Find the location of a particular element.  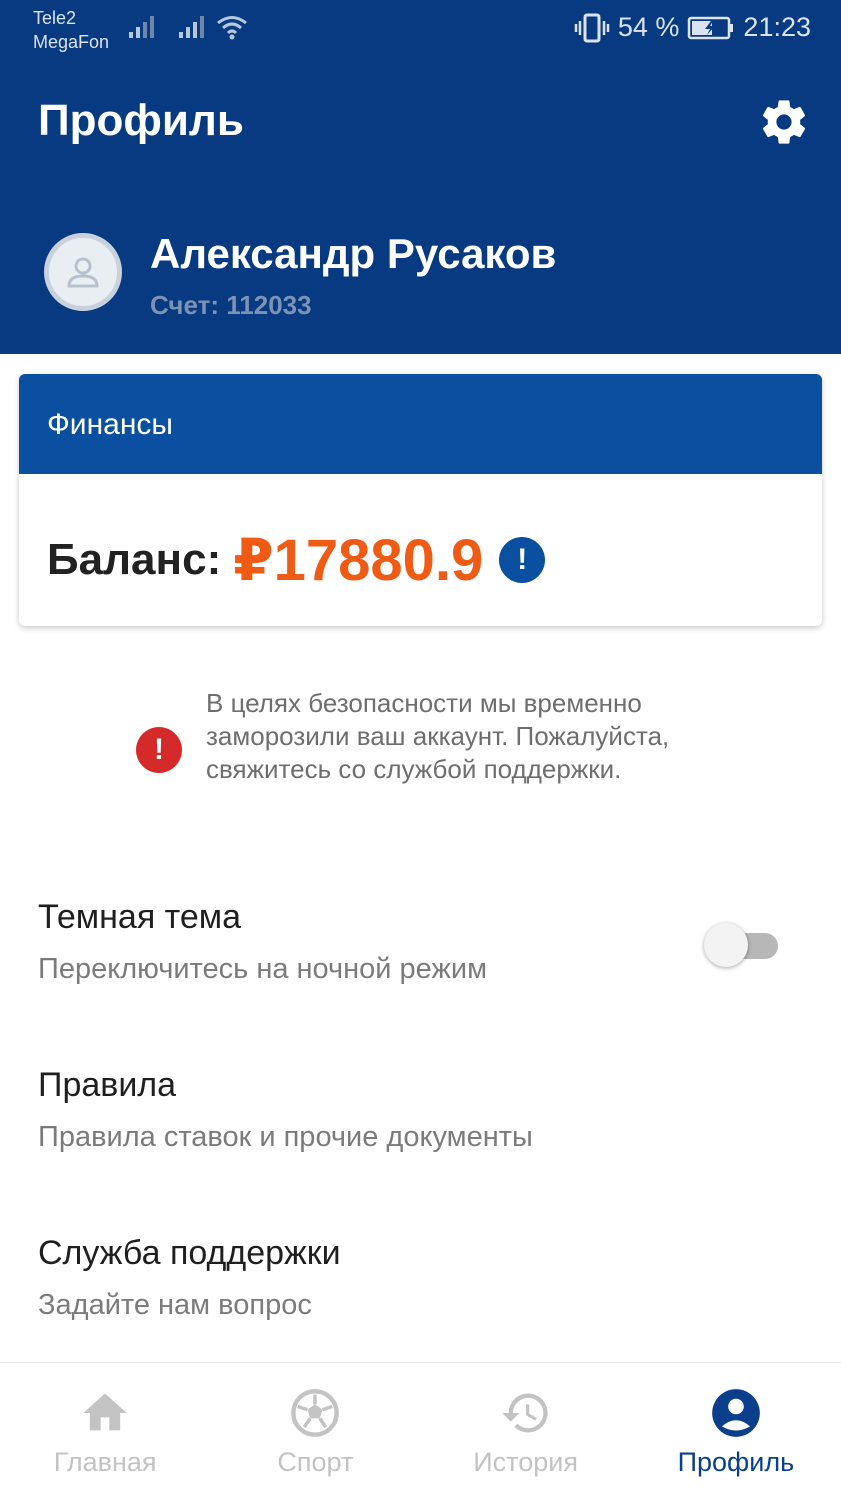

nav-label: Спорт is located at coordinates (315, 1462).